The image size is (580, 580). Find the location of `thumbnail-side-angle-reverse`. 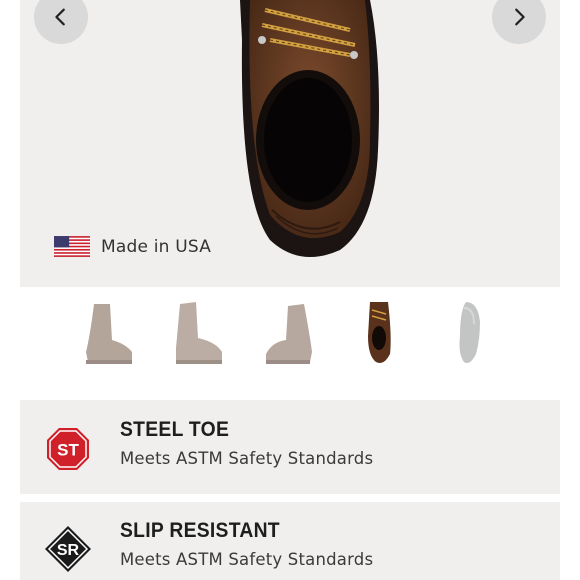

thumbnail-side-angle-reverse is located at coordinates (289, 334).